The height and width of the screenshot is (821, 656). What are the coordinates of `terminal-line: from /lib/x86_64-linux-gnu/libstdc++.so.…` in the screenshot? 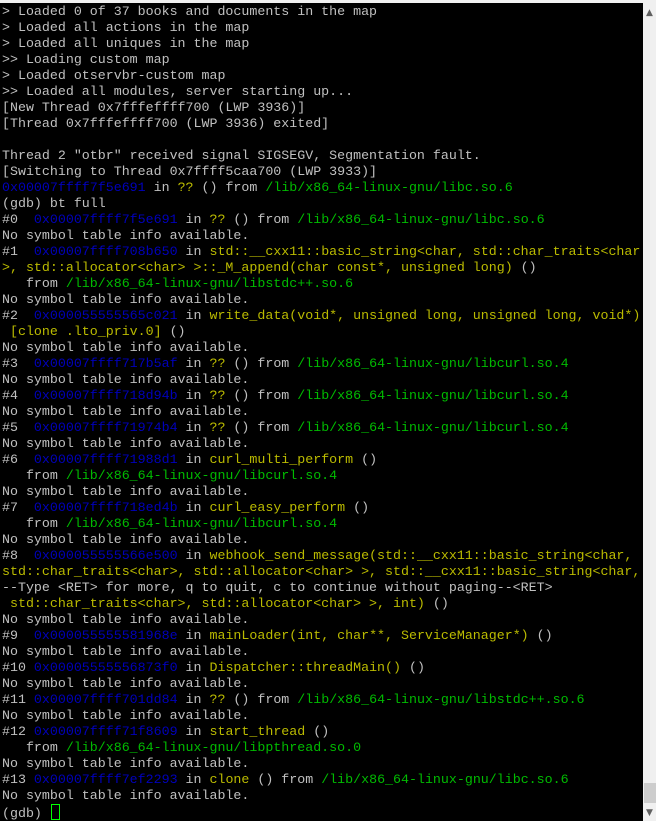 It's located at (322, 284).